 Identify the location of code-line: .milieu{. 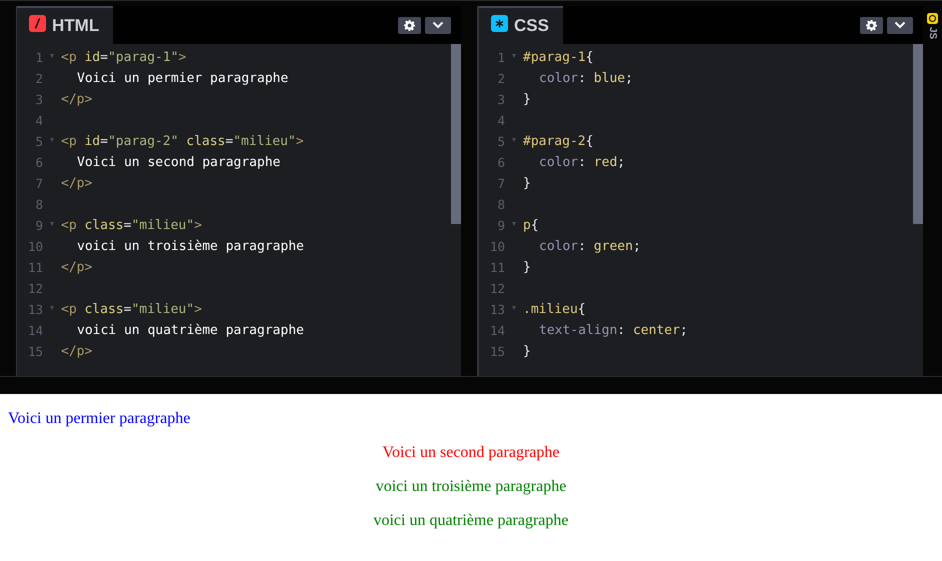
(554, 310).